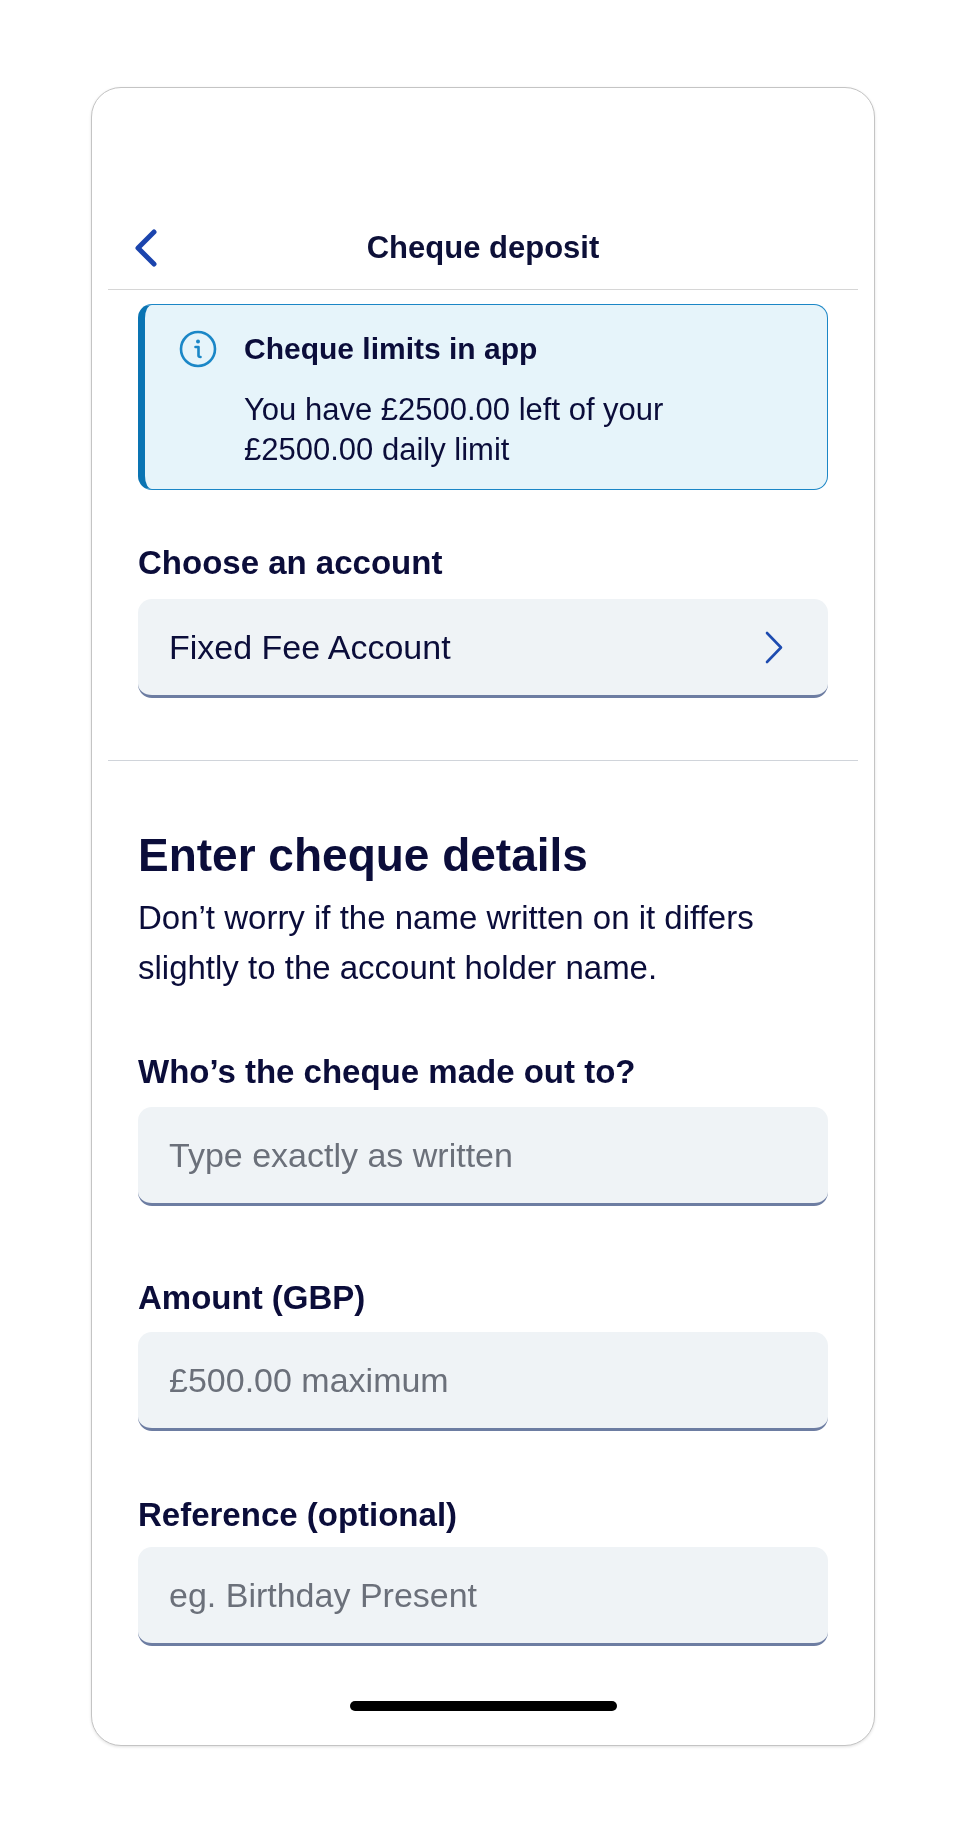 The height and width of the screenshot is (1841, 966). What do you see at coordinates (298, 1515) in the screenshot?
I see `field-label: Reference (optional)` at bounding box center [298, 1515].